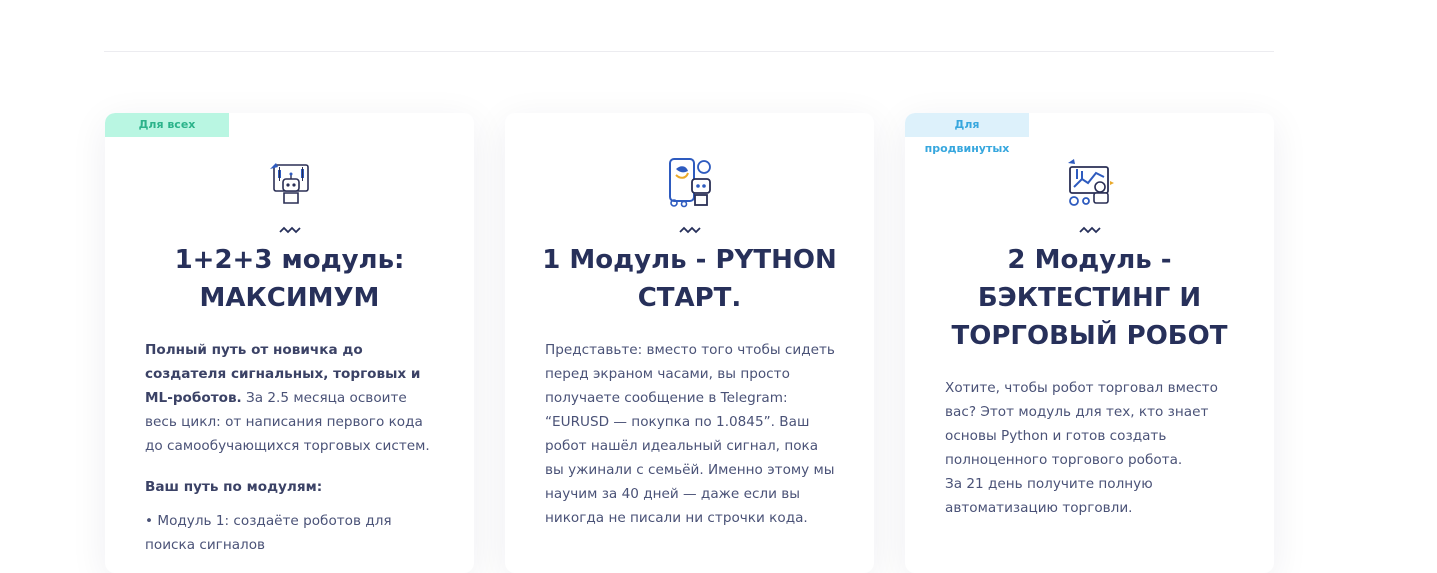  What do you see at coordinates (167, 125) in the screenshot?
I see `badge-for-all: Для всех` at bounding box center [167, 125].